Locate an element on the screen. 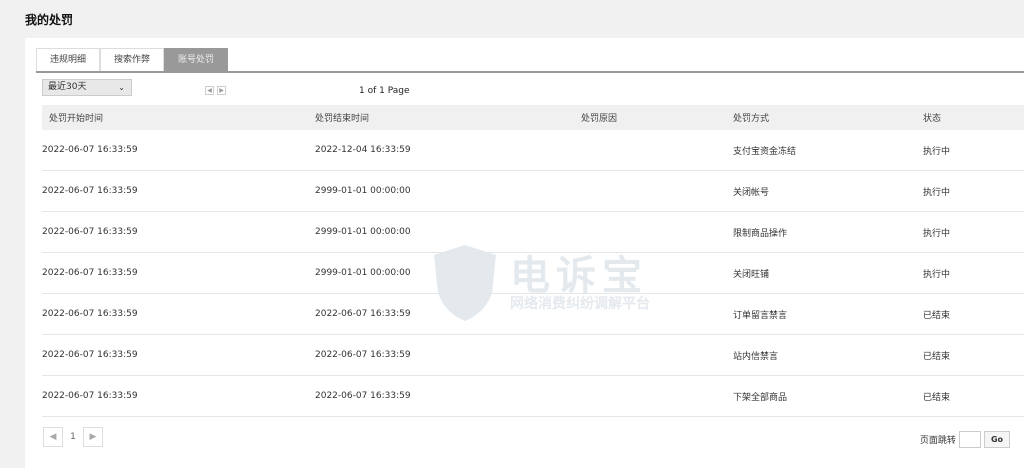  page-info: 1 of 1 Page is located at coordinates (384, 91).